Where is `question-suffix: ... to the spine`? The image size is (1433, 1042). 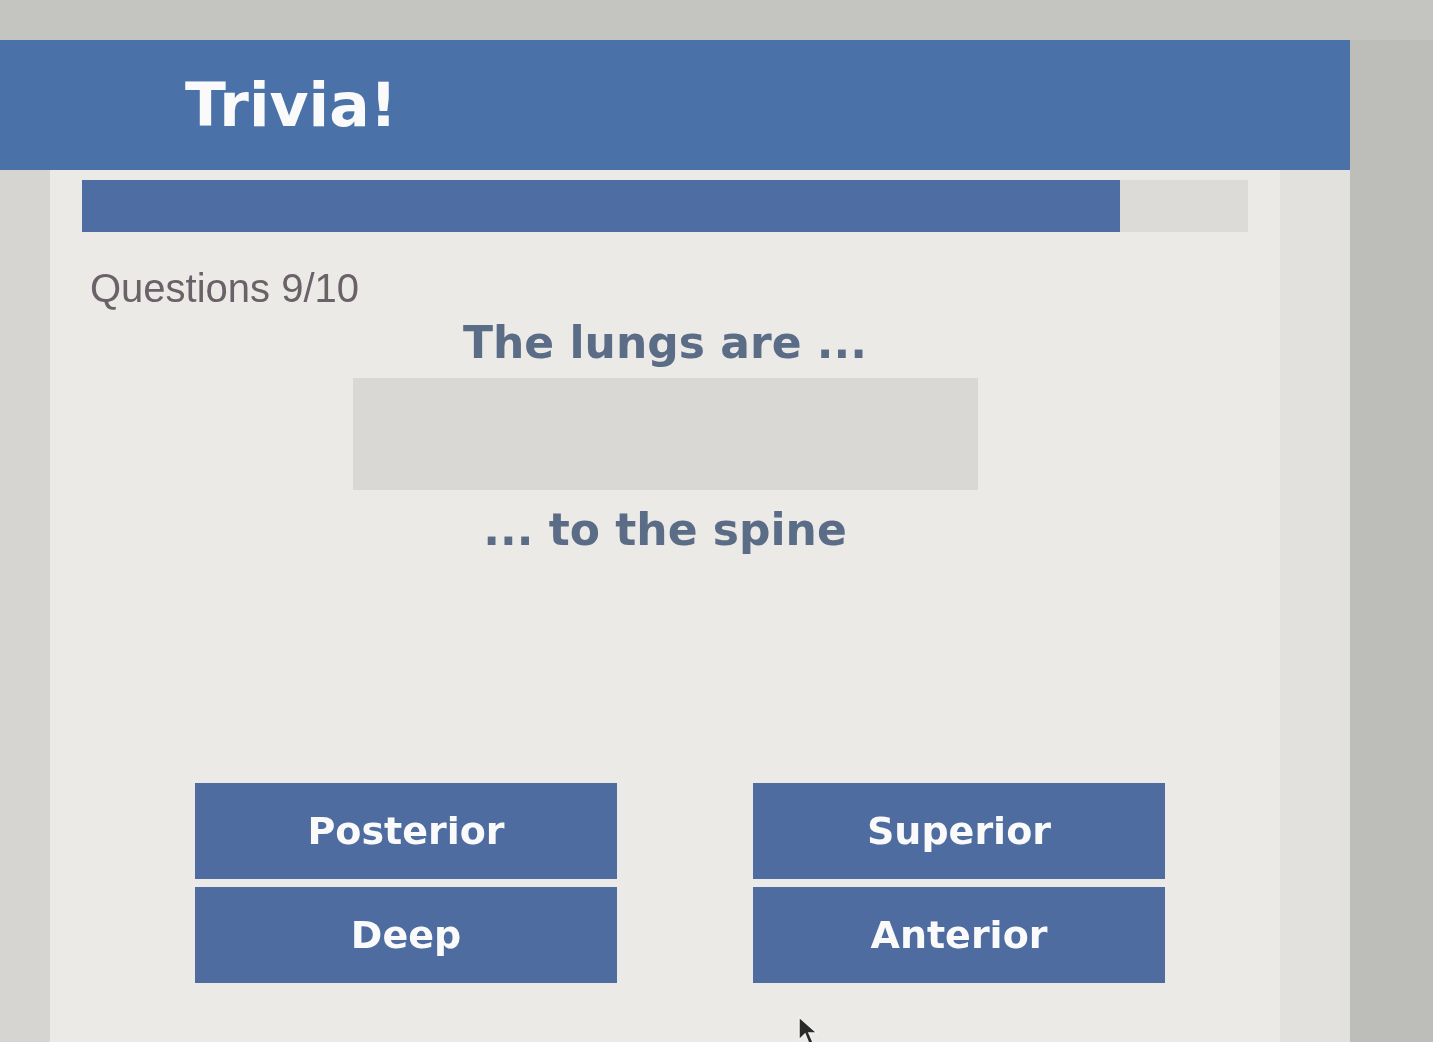 question-suffix: ... to the spine is located at coordinates (665, 529).